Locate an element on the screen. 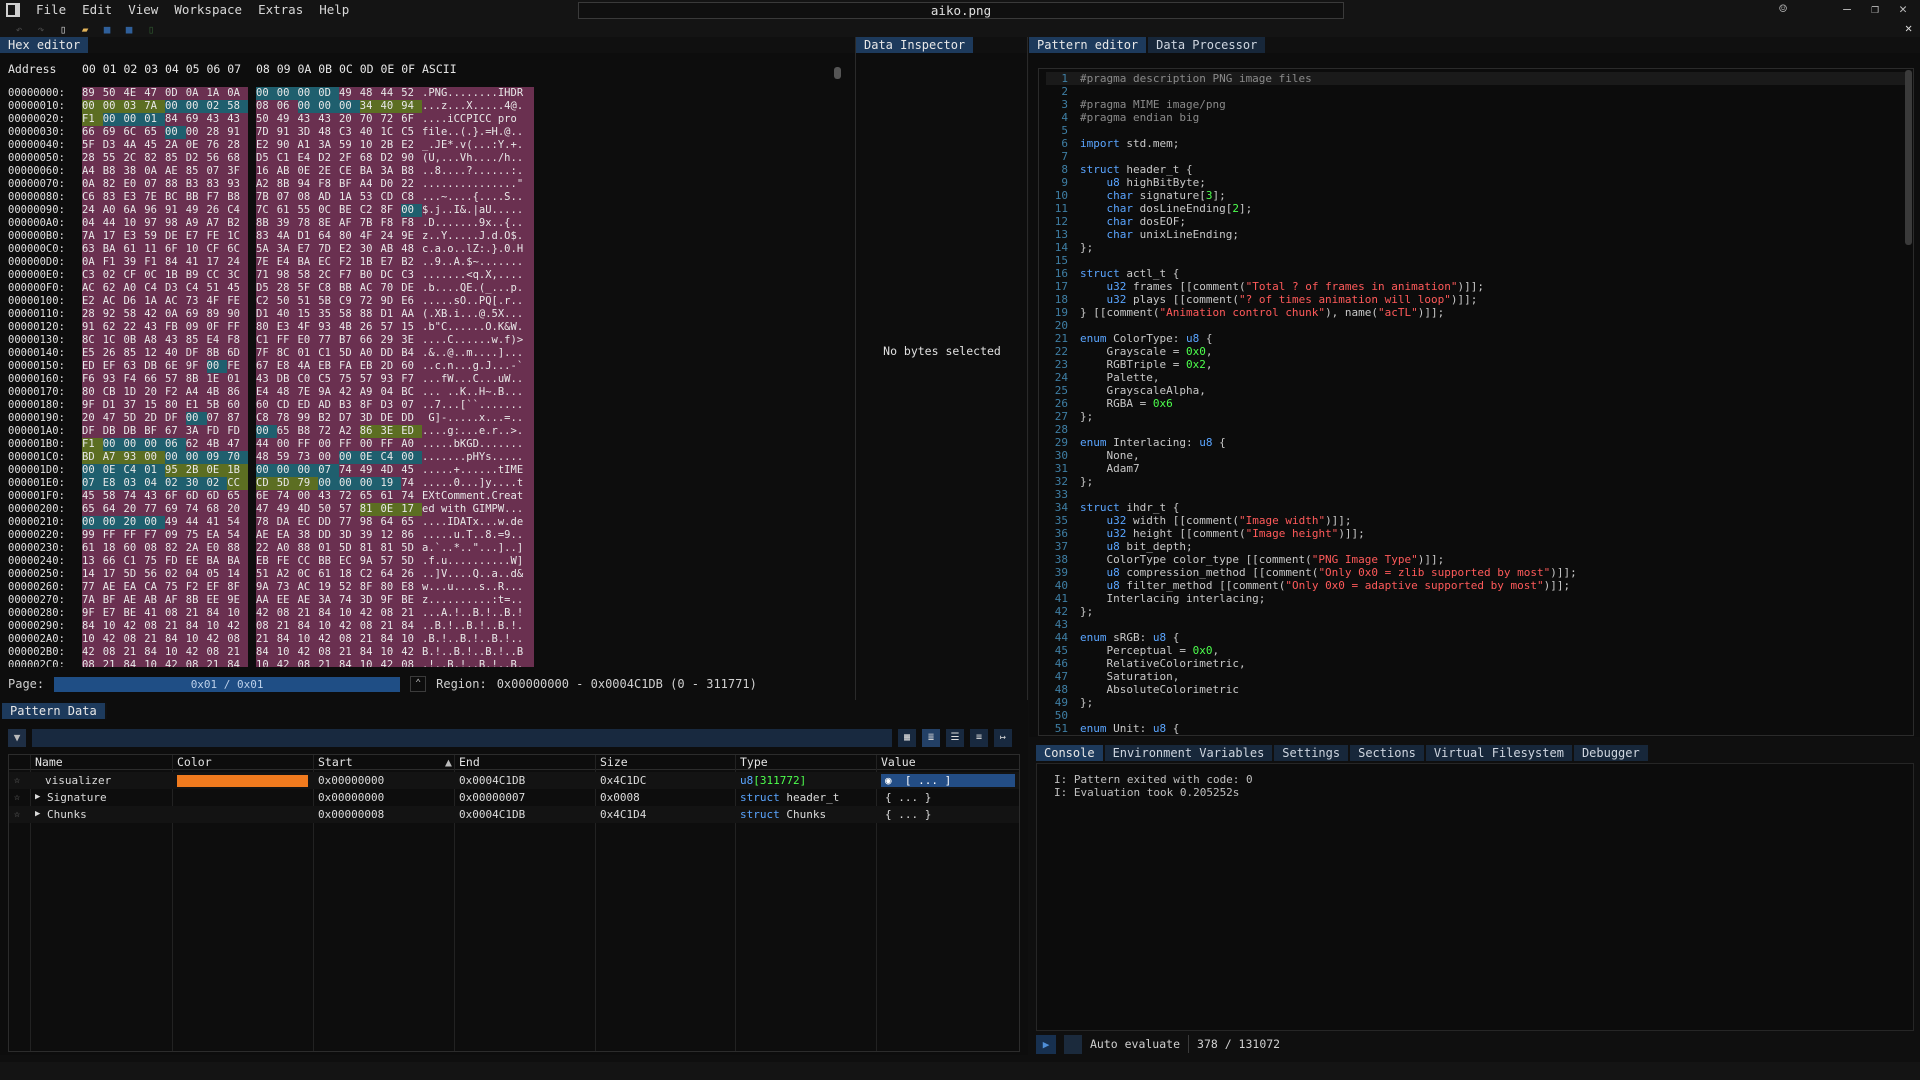  hex-byte: D1 is located at coordinates (113, 405).